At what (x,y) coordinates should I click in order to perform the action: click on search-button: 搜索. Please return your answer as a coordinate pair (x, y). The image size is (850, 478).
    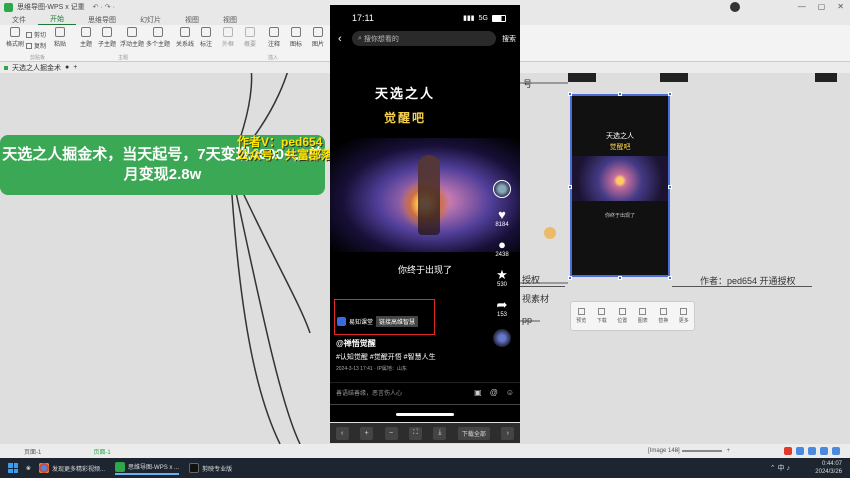
    Looking at the image, I should click on (509, 39).